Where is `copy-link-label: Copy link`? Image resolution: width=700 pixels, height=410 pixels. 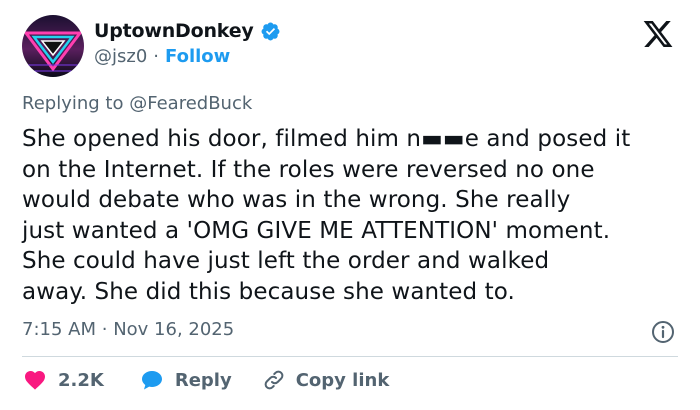 copy-link-label: Copy link is located at coordinates (342, 380).